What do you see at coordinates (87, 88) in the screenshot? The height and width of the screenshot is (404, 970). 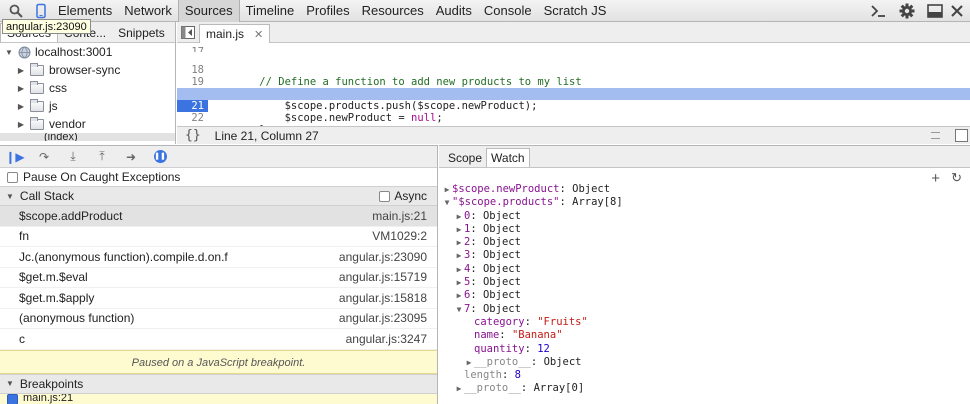 I see `tree-folder-css: ▶ css` at bounding box center [87, 88].